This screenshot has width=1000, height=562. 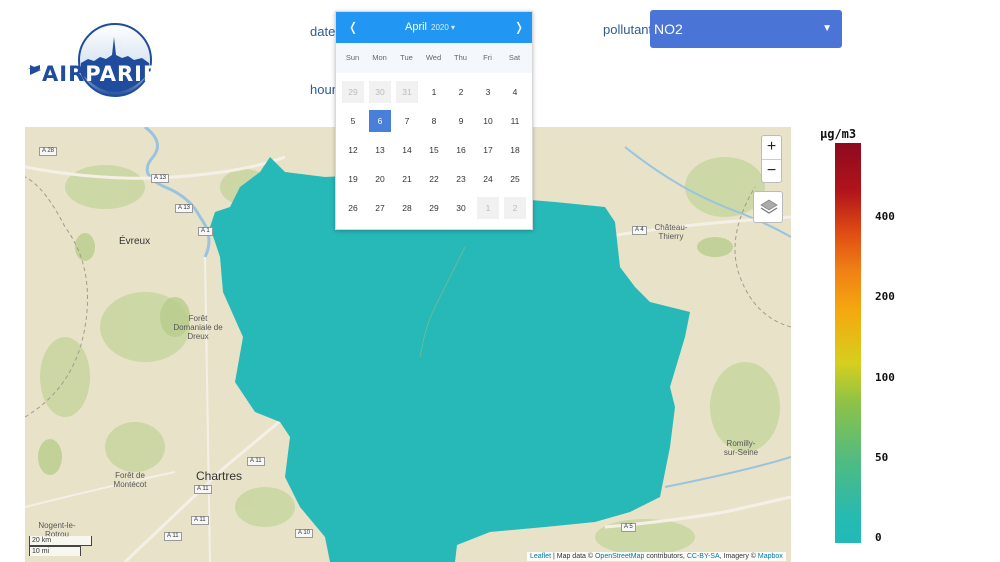 I want to click on calendar-day: 5, so click(x=353, y=121).